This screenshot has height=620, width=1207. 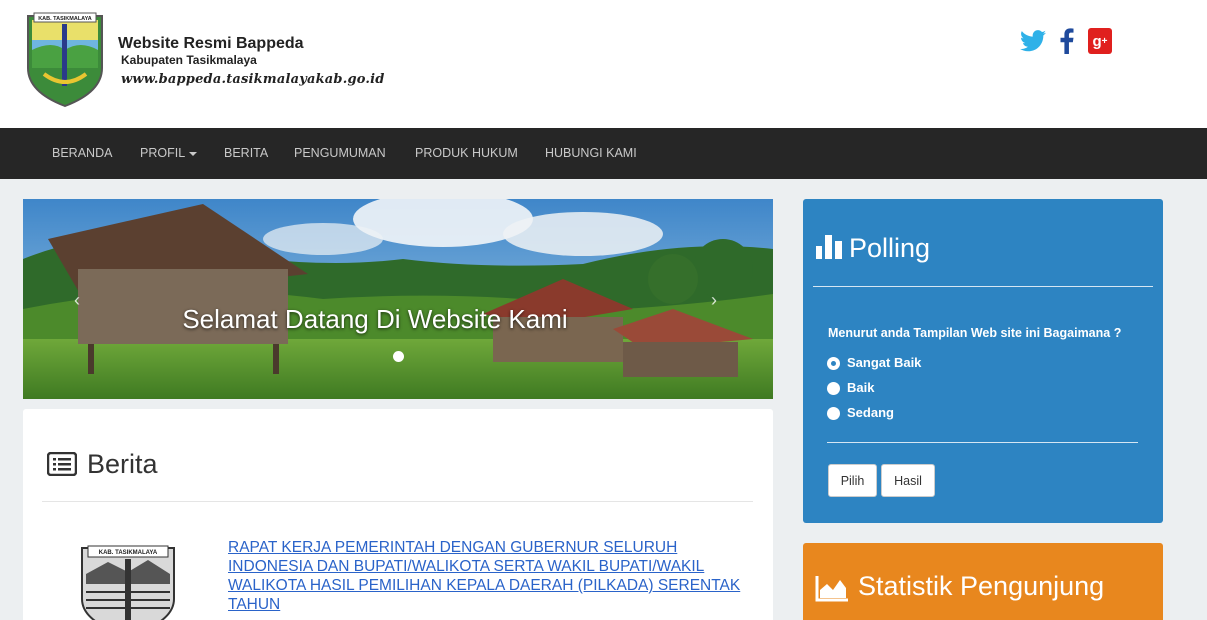 What do you see at coordinates (189, 60) in the screenshot?
I see `site-subtitle: Kabupaten Tasikmalaya` at bounding box center [189, 60].